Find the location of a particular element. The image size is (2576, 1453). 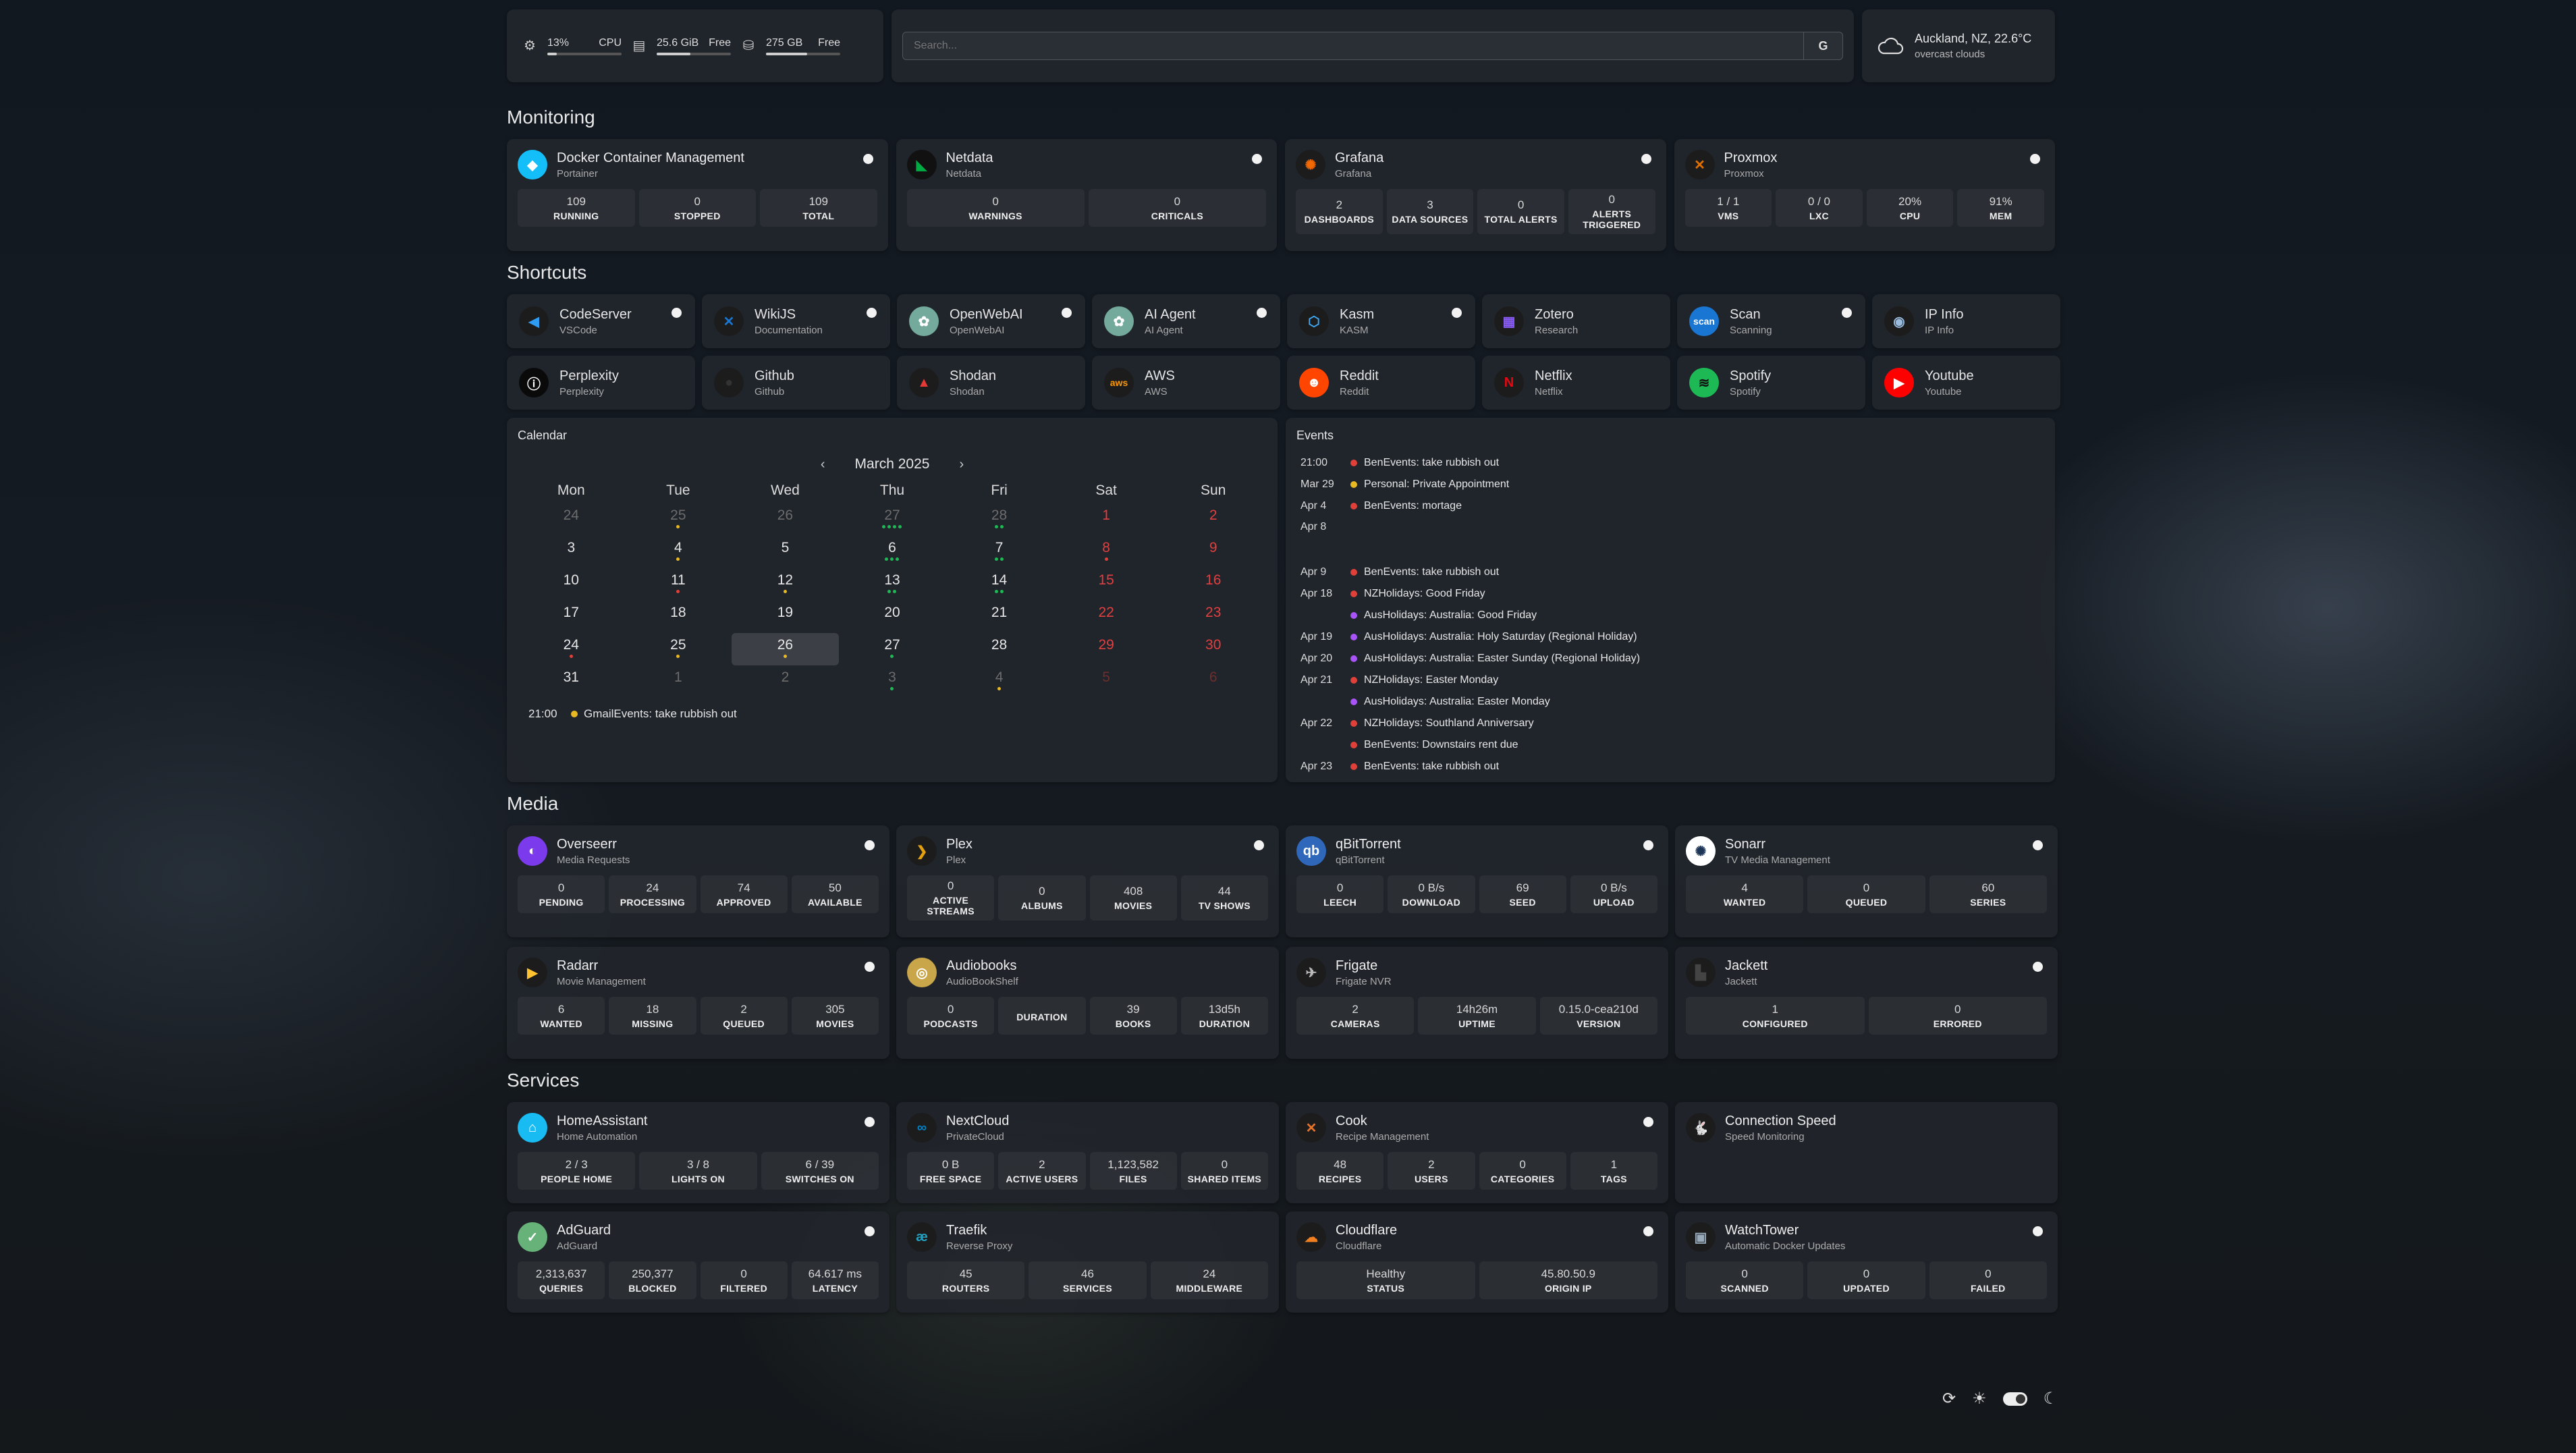

shortcut-shodan: ▲ Shodan Shodan is located at coordinates (991, 383).